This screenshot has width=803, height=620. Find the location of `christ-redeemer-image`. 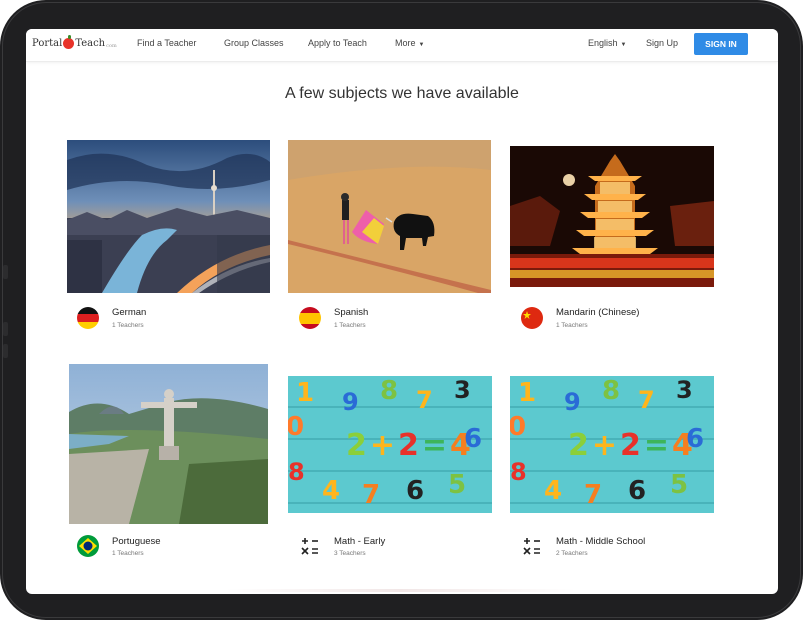

christ-redeemer-image is located at coordinates (168, 444).